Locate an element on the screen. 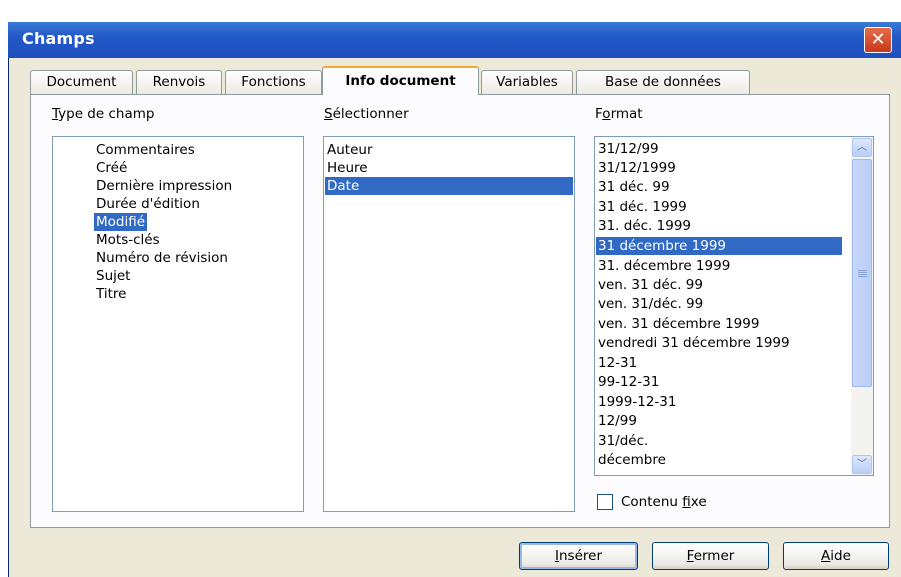  fermer-button: Fermer is located at coordinates (710, 556).